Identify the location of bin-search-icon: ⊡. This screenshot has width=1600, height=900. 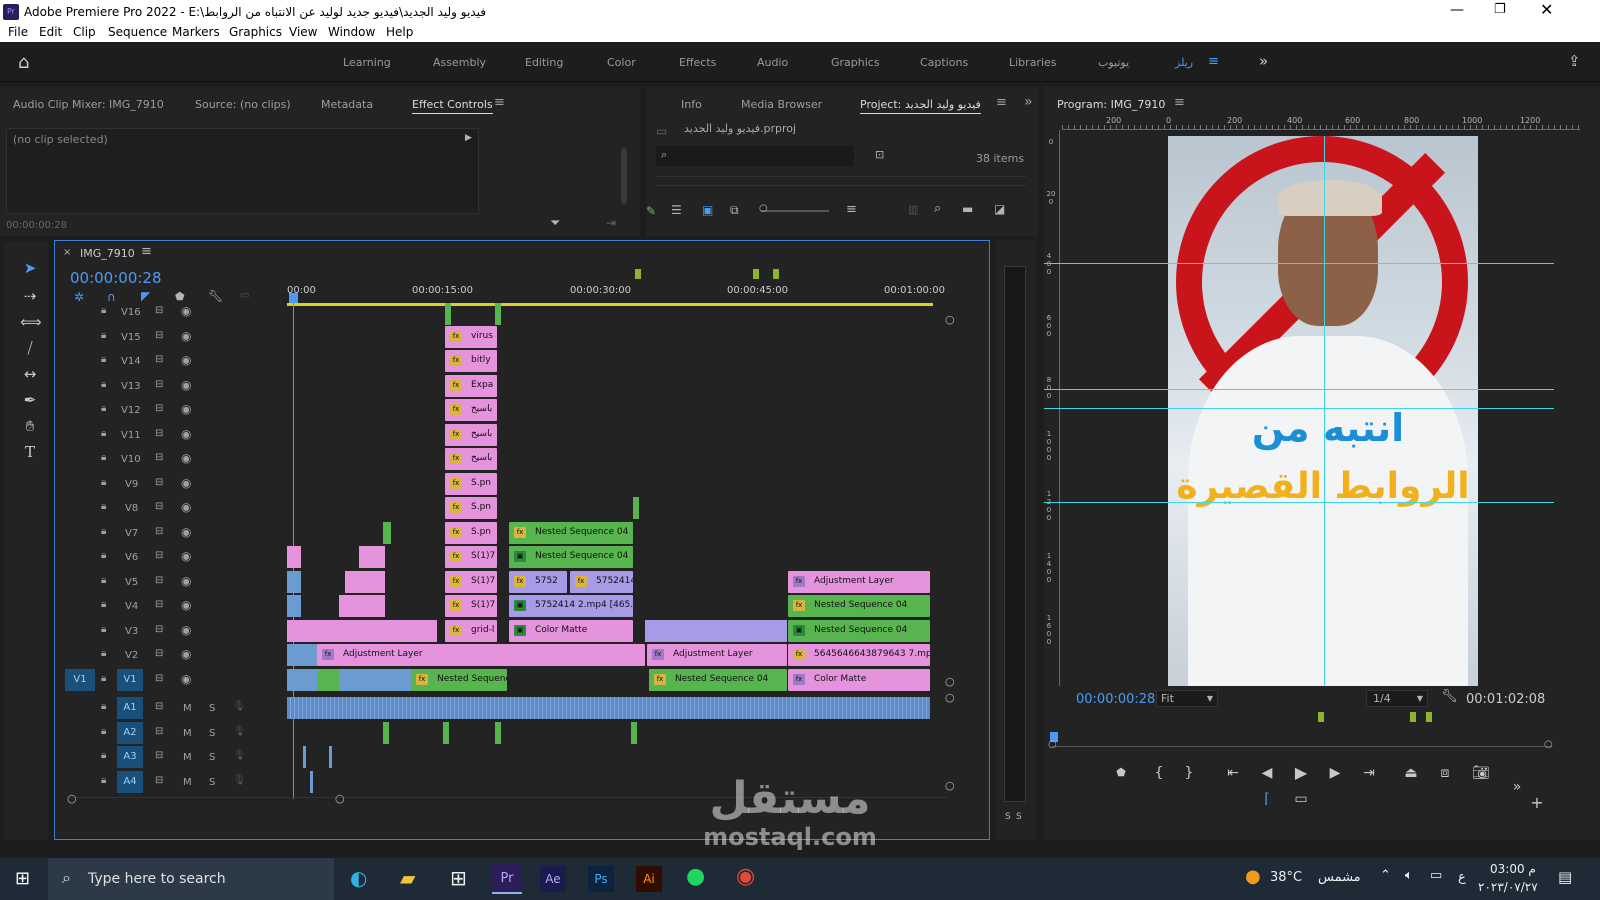
(879, 154).